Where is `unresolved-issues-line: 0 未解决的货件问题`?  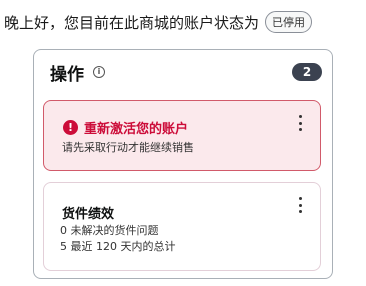
unresolved-issues-line: 0 未解决的货件问题 is located at coordinates (109, 230).